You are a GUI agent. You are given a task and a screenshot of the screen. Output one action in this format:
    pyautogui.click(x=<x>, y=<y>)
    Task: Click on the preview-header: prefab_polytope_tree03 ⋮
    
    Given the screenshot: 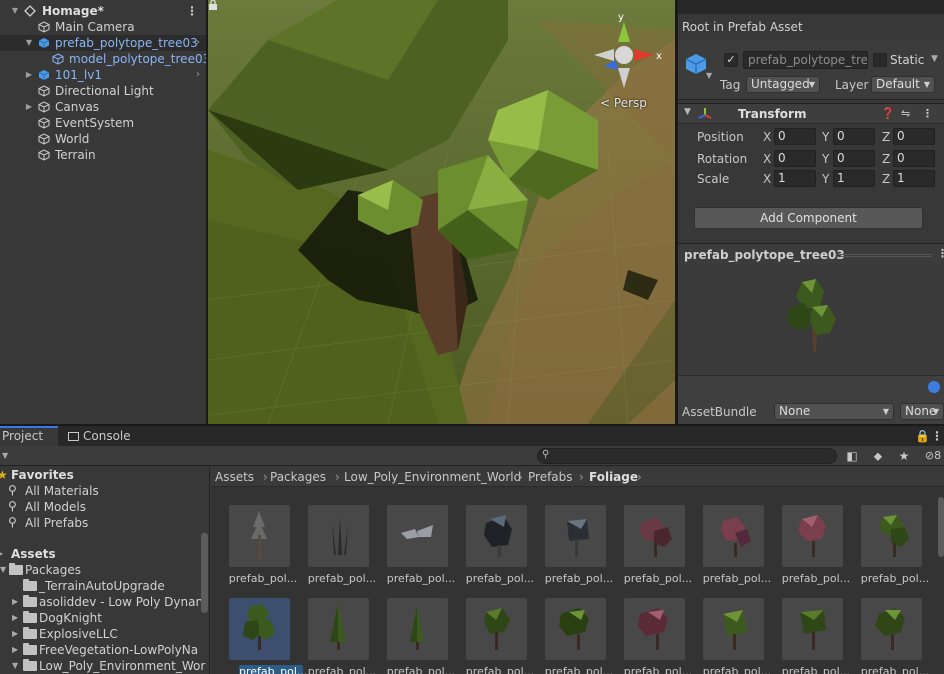 What is the action you would take?
    pyautogui.click(x=811, y=254)
    